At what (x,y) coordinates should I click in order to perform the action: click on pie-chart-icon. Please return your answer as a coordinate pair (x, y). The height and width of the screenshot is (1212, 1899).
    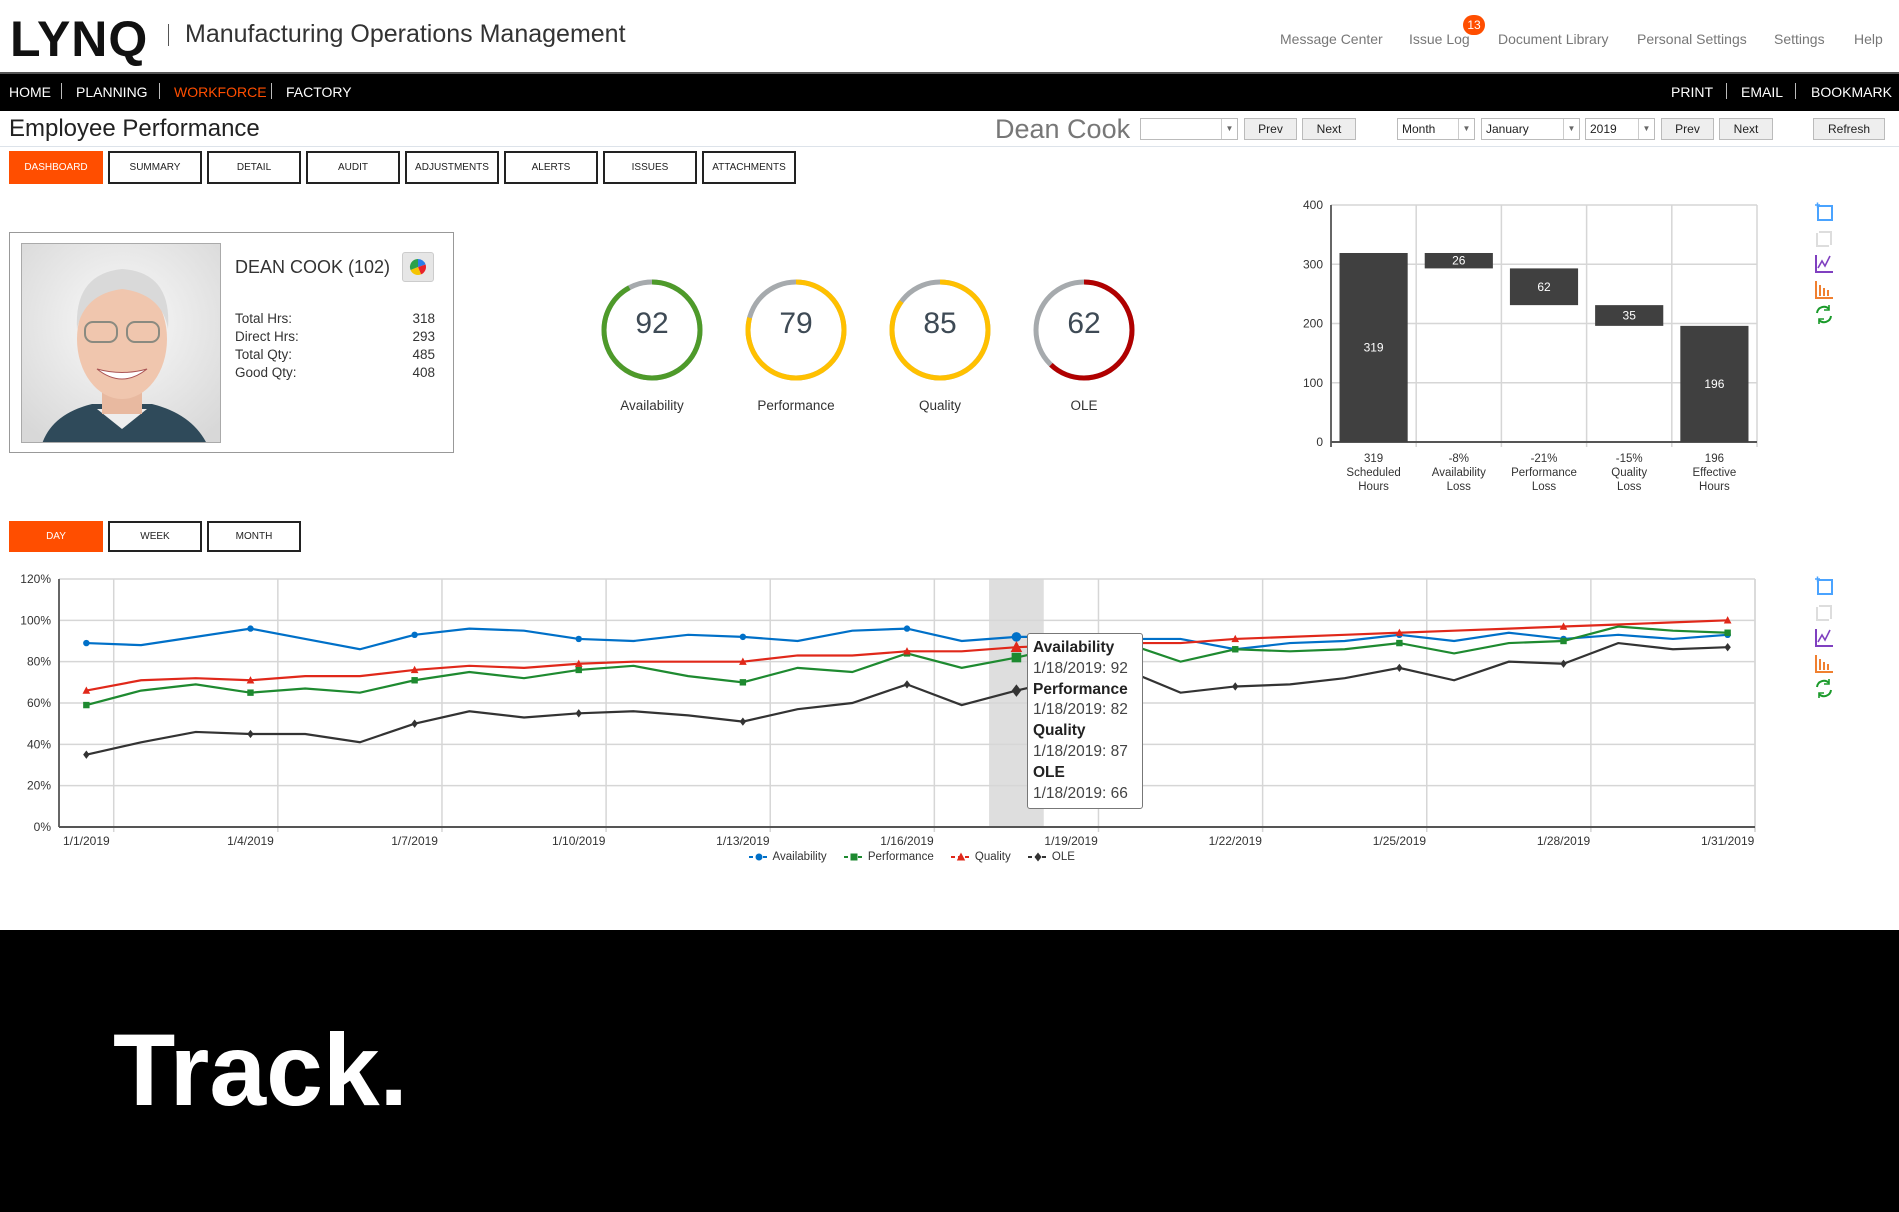
    Looking at the image, I should click on (417, 267).